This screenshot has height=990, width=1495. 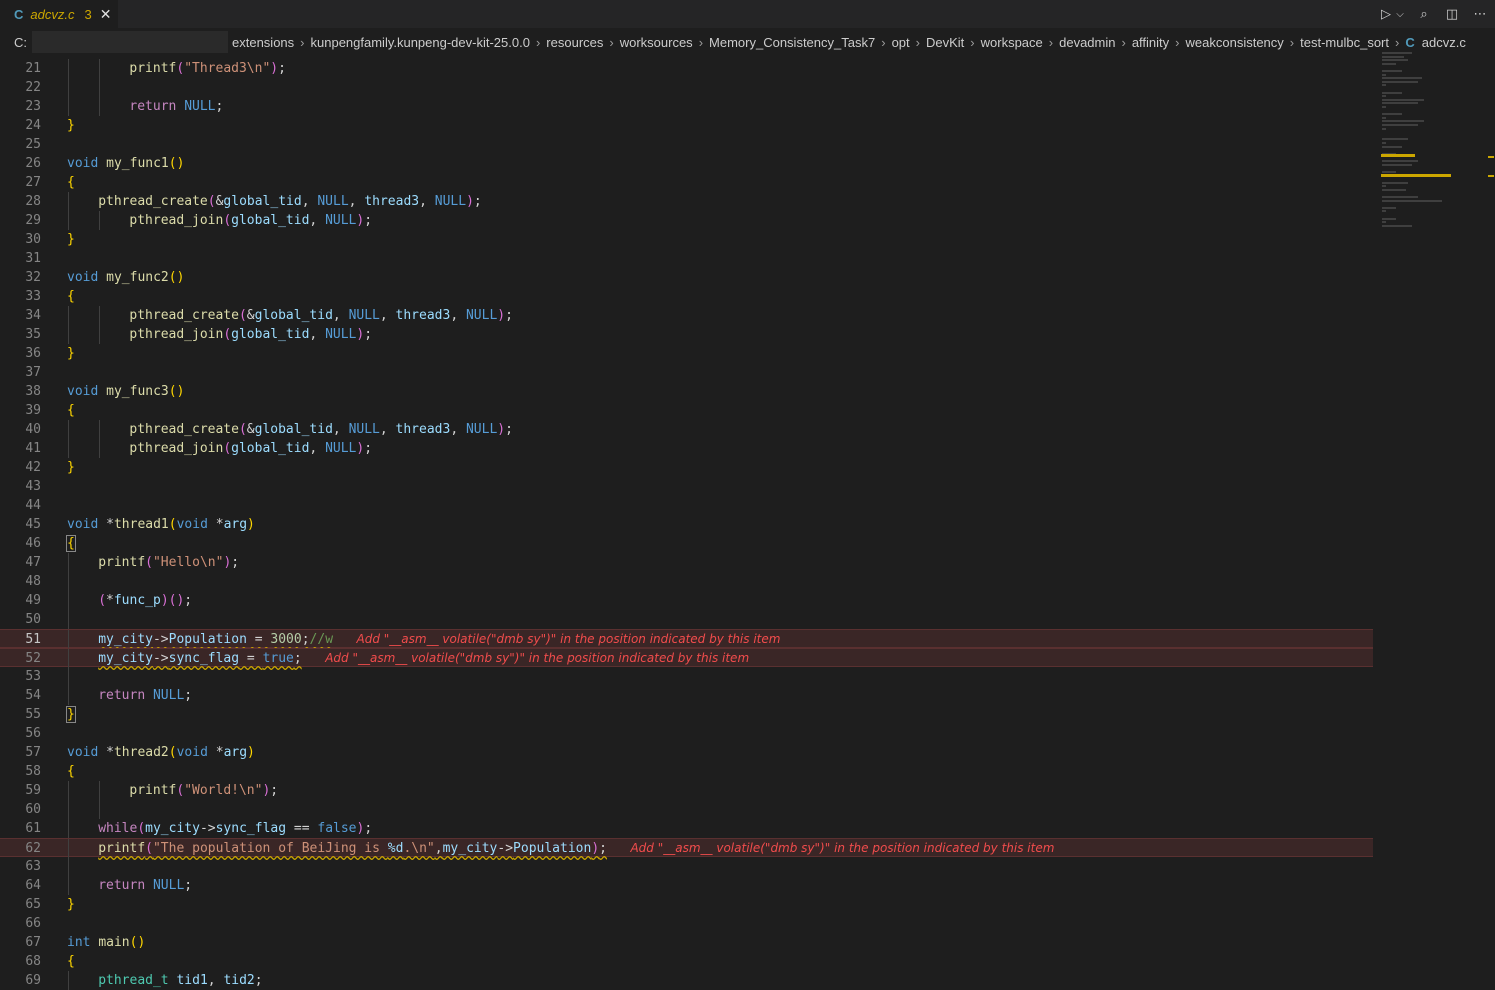 I want to click on code-line: 24}, so click(x=686, y=125).